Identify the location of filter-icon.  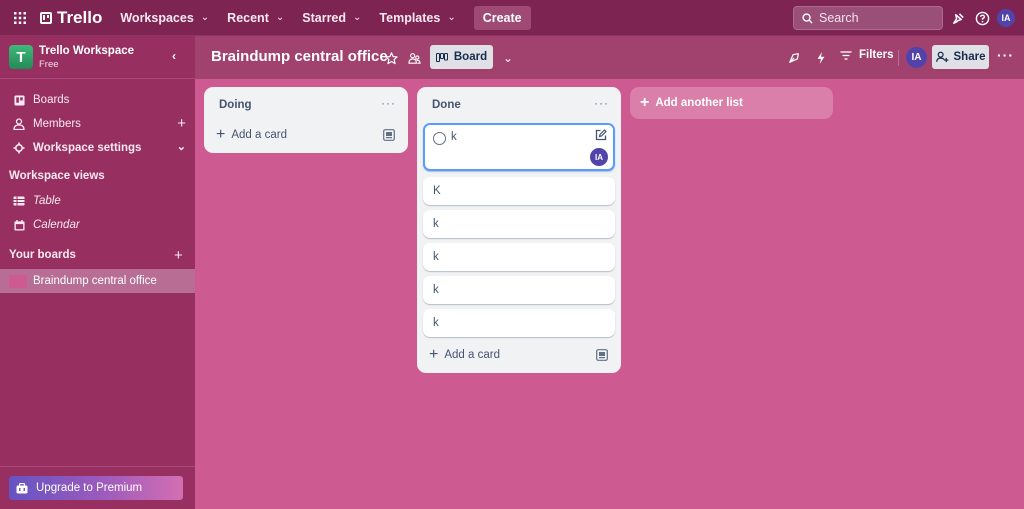
(846, 55).